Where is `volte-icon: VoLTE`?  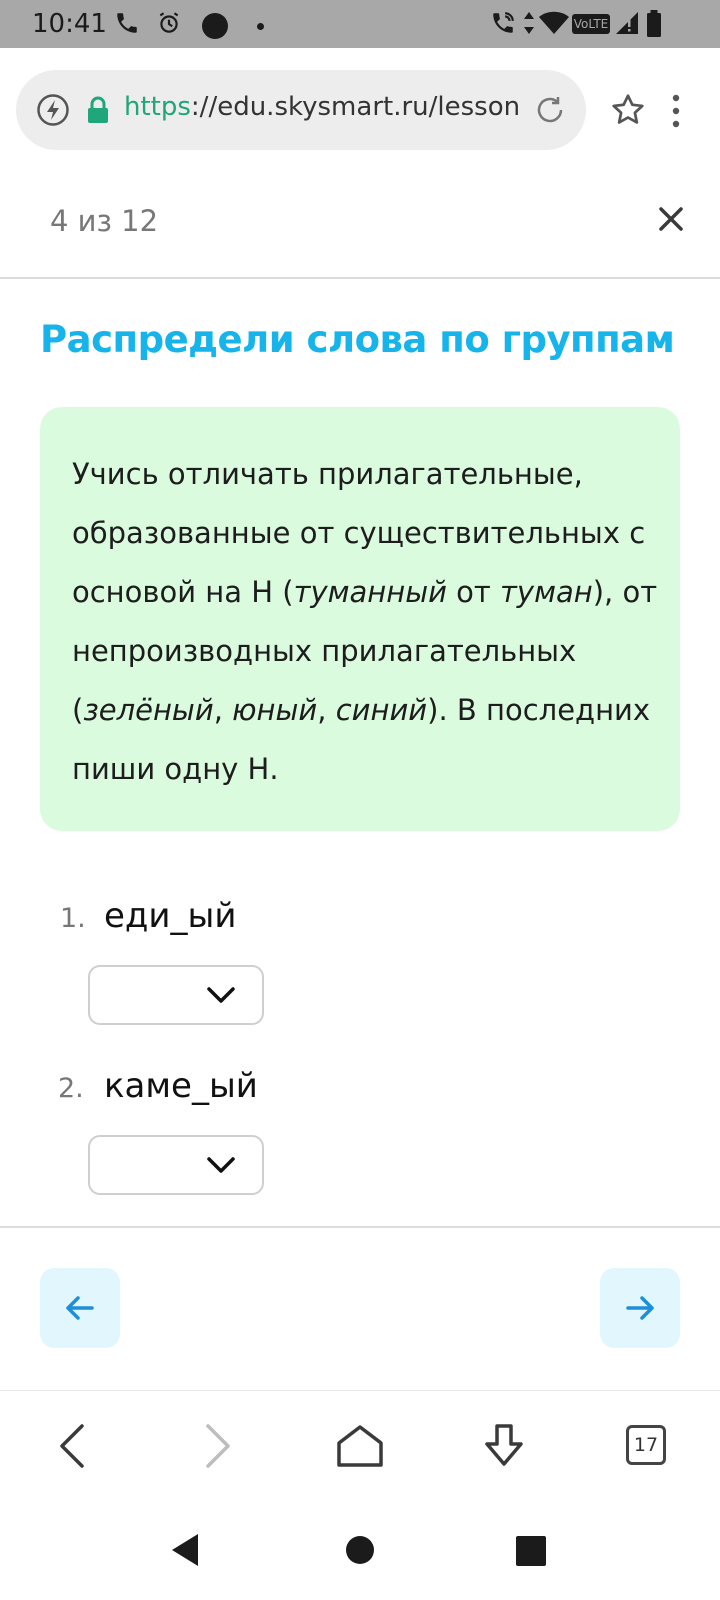 volte-icon: VoLTE is located at coordinates (591, 24).